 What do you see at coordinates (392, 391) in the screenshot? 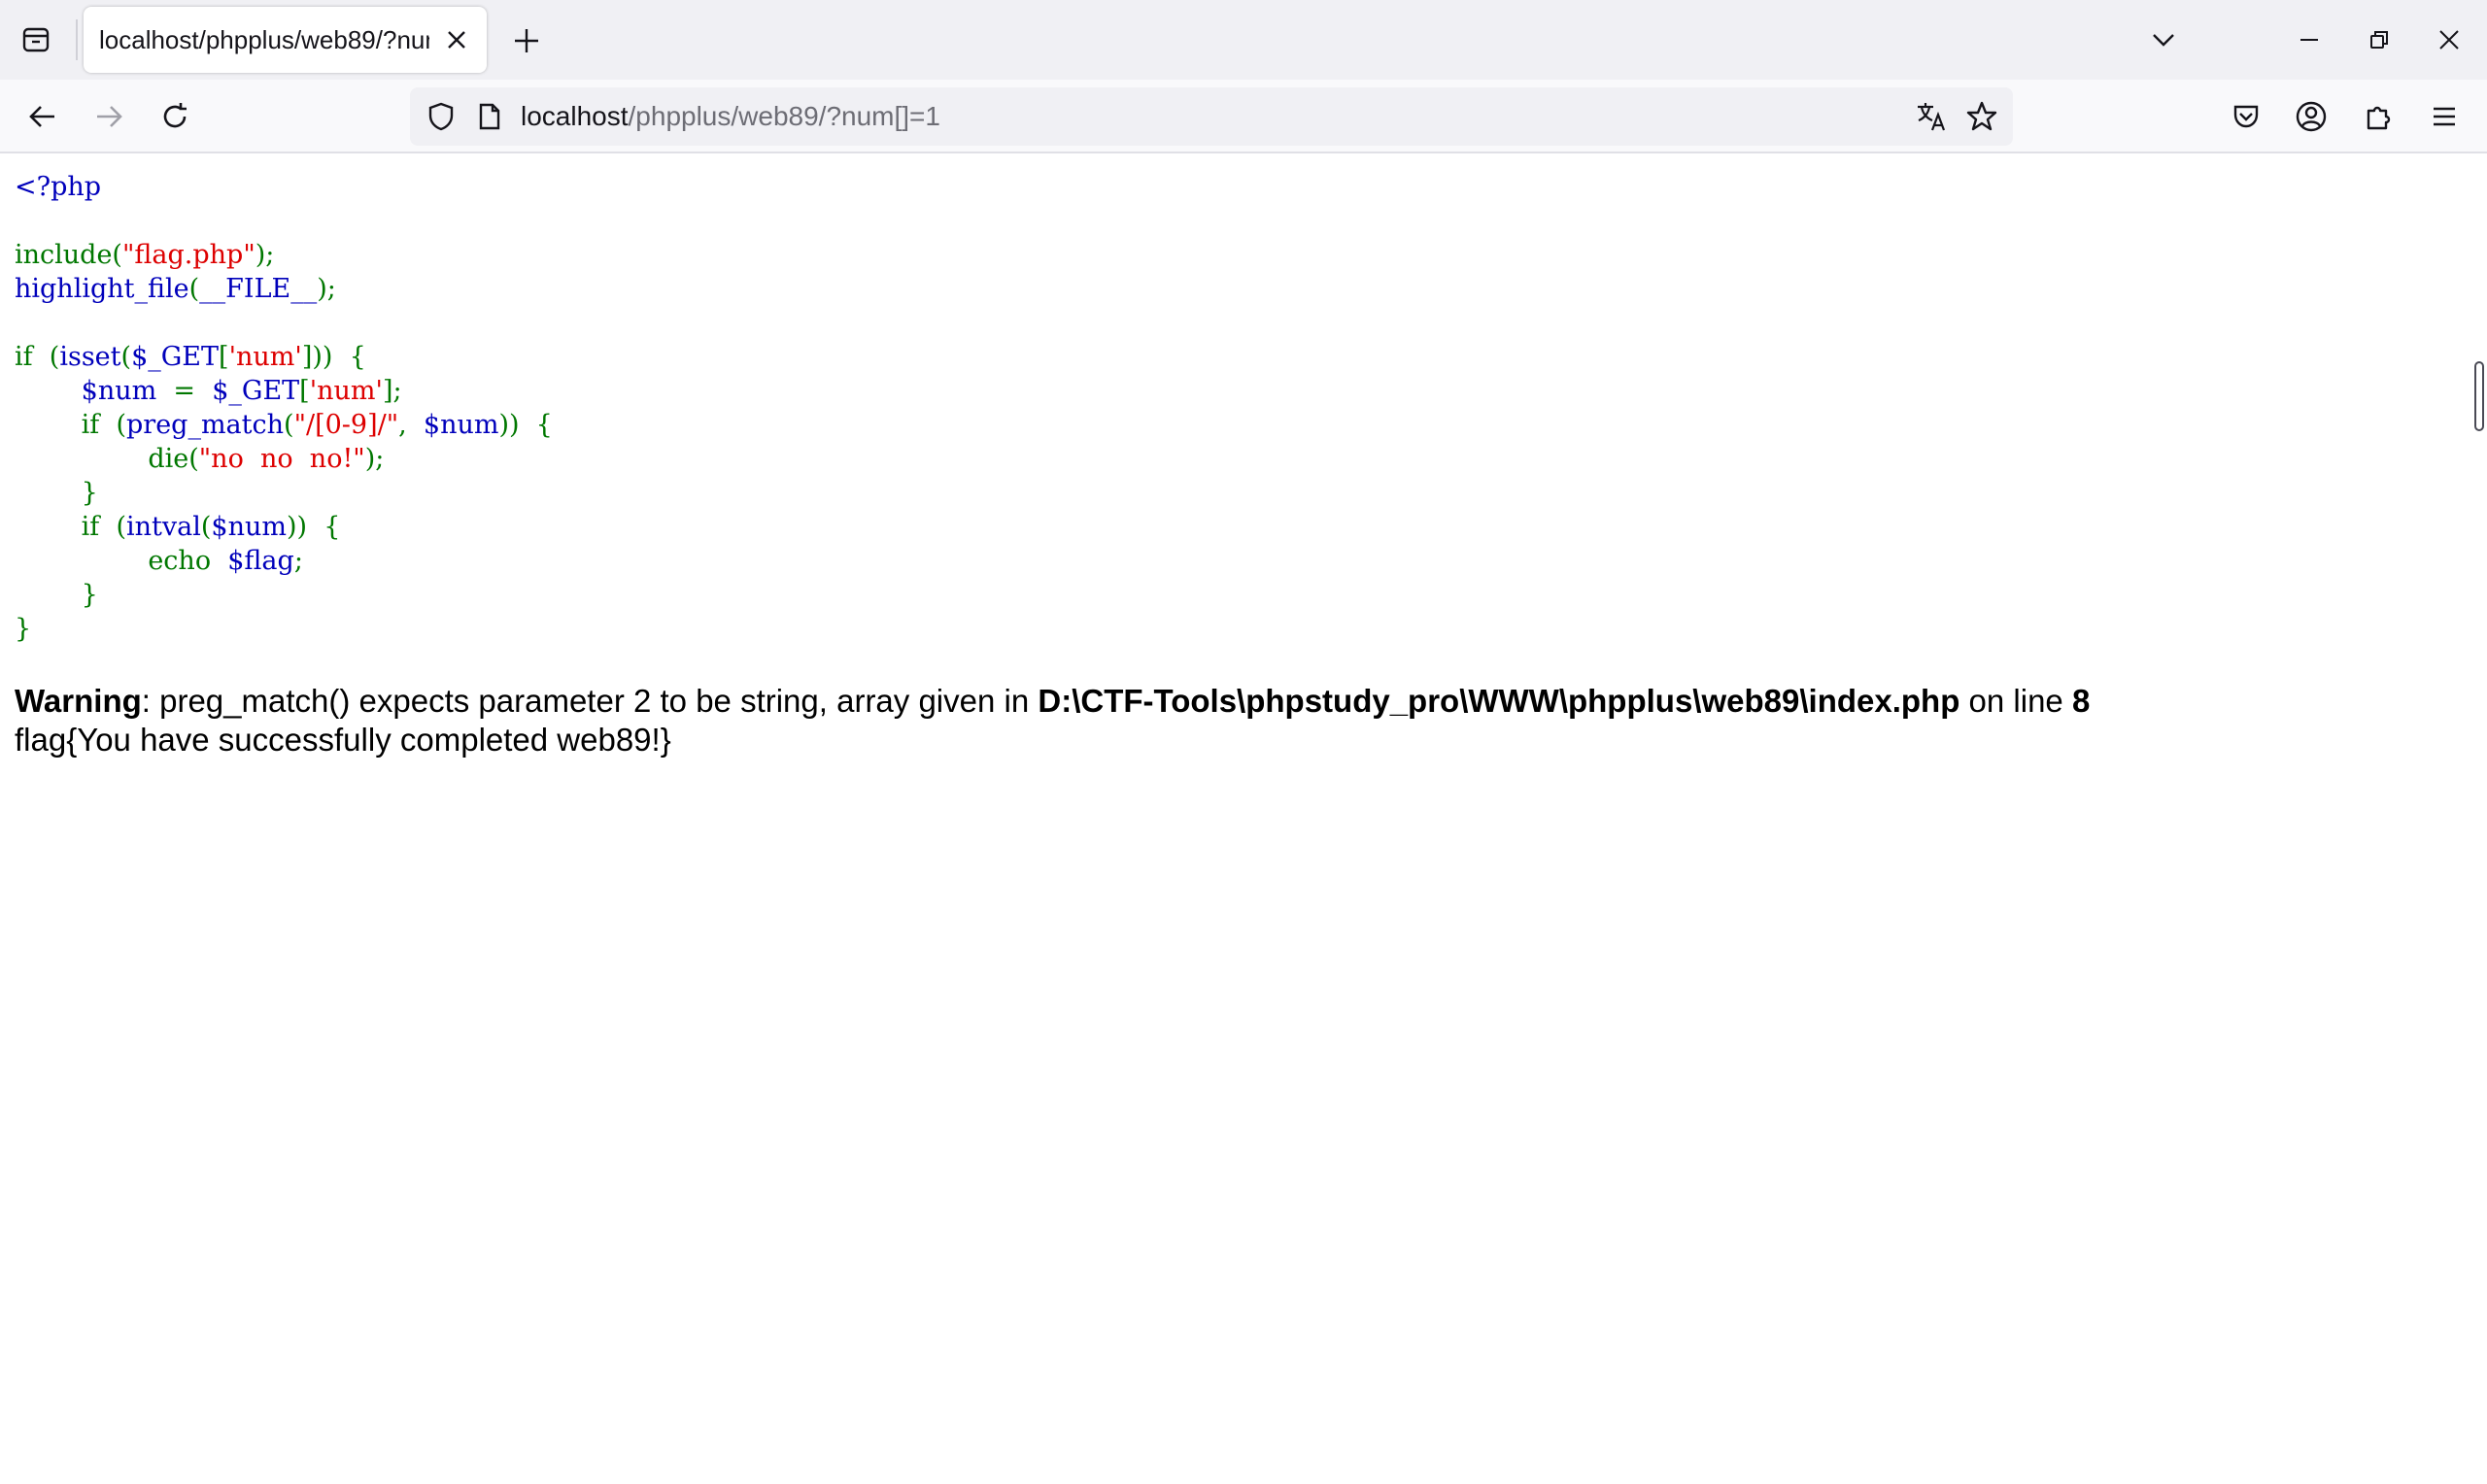
I see `code-token: ];` at bounding box center [392, 391].